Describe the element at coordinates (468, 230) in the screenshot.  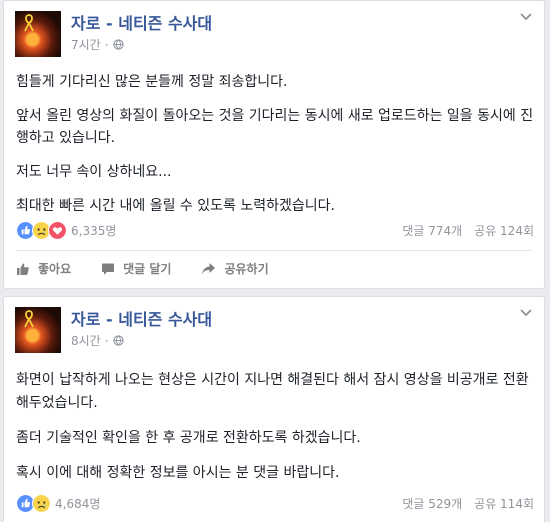
I see `engagement-stats: 댓글 774개 공유 124회` at that location.